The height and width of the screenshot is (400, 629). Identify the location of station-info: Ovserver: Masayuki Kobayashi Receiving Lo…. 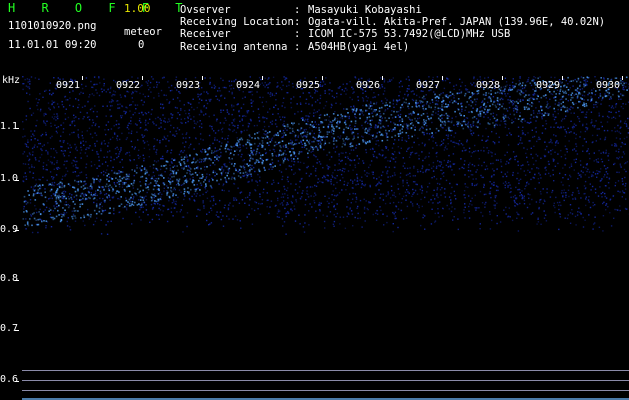
(392, 28).